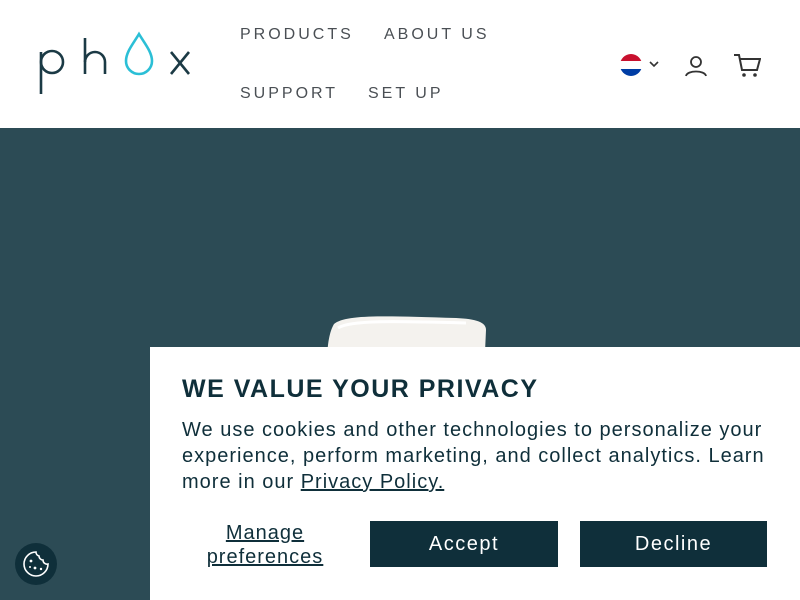  What do you see at coordinates (437, 35) in the screenshot?
I see `nav-about-us: ABOUT US` at bounding box center [437, 35].